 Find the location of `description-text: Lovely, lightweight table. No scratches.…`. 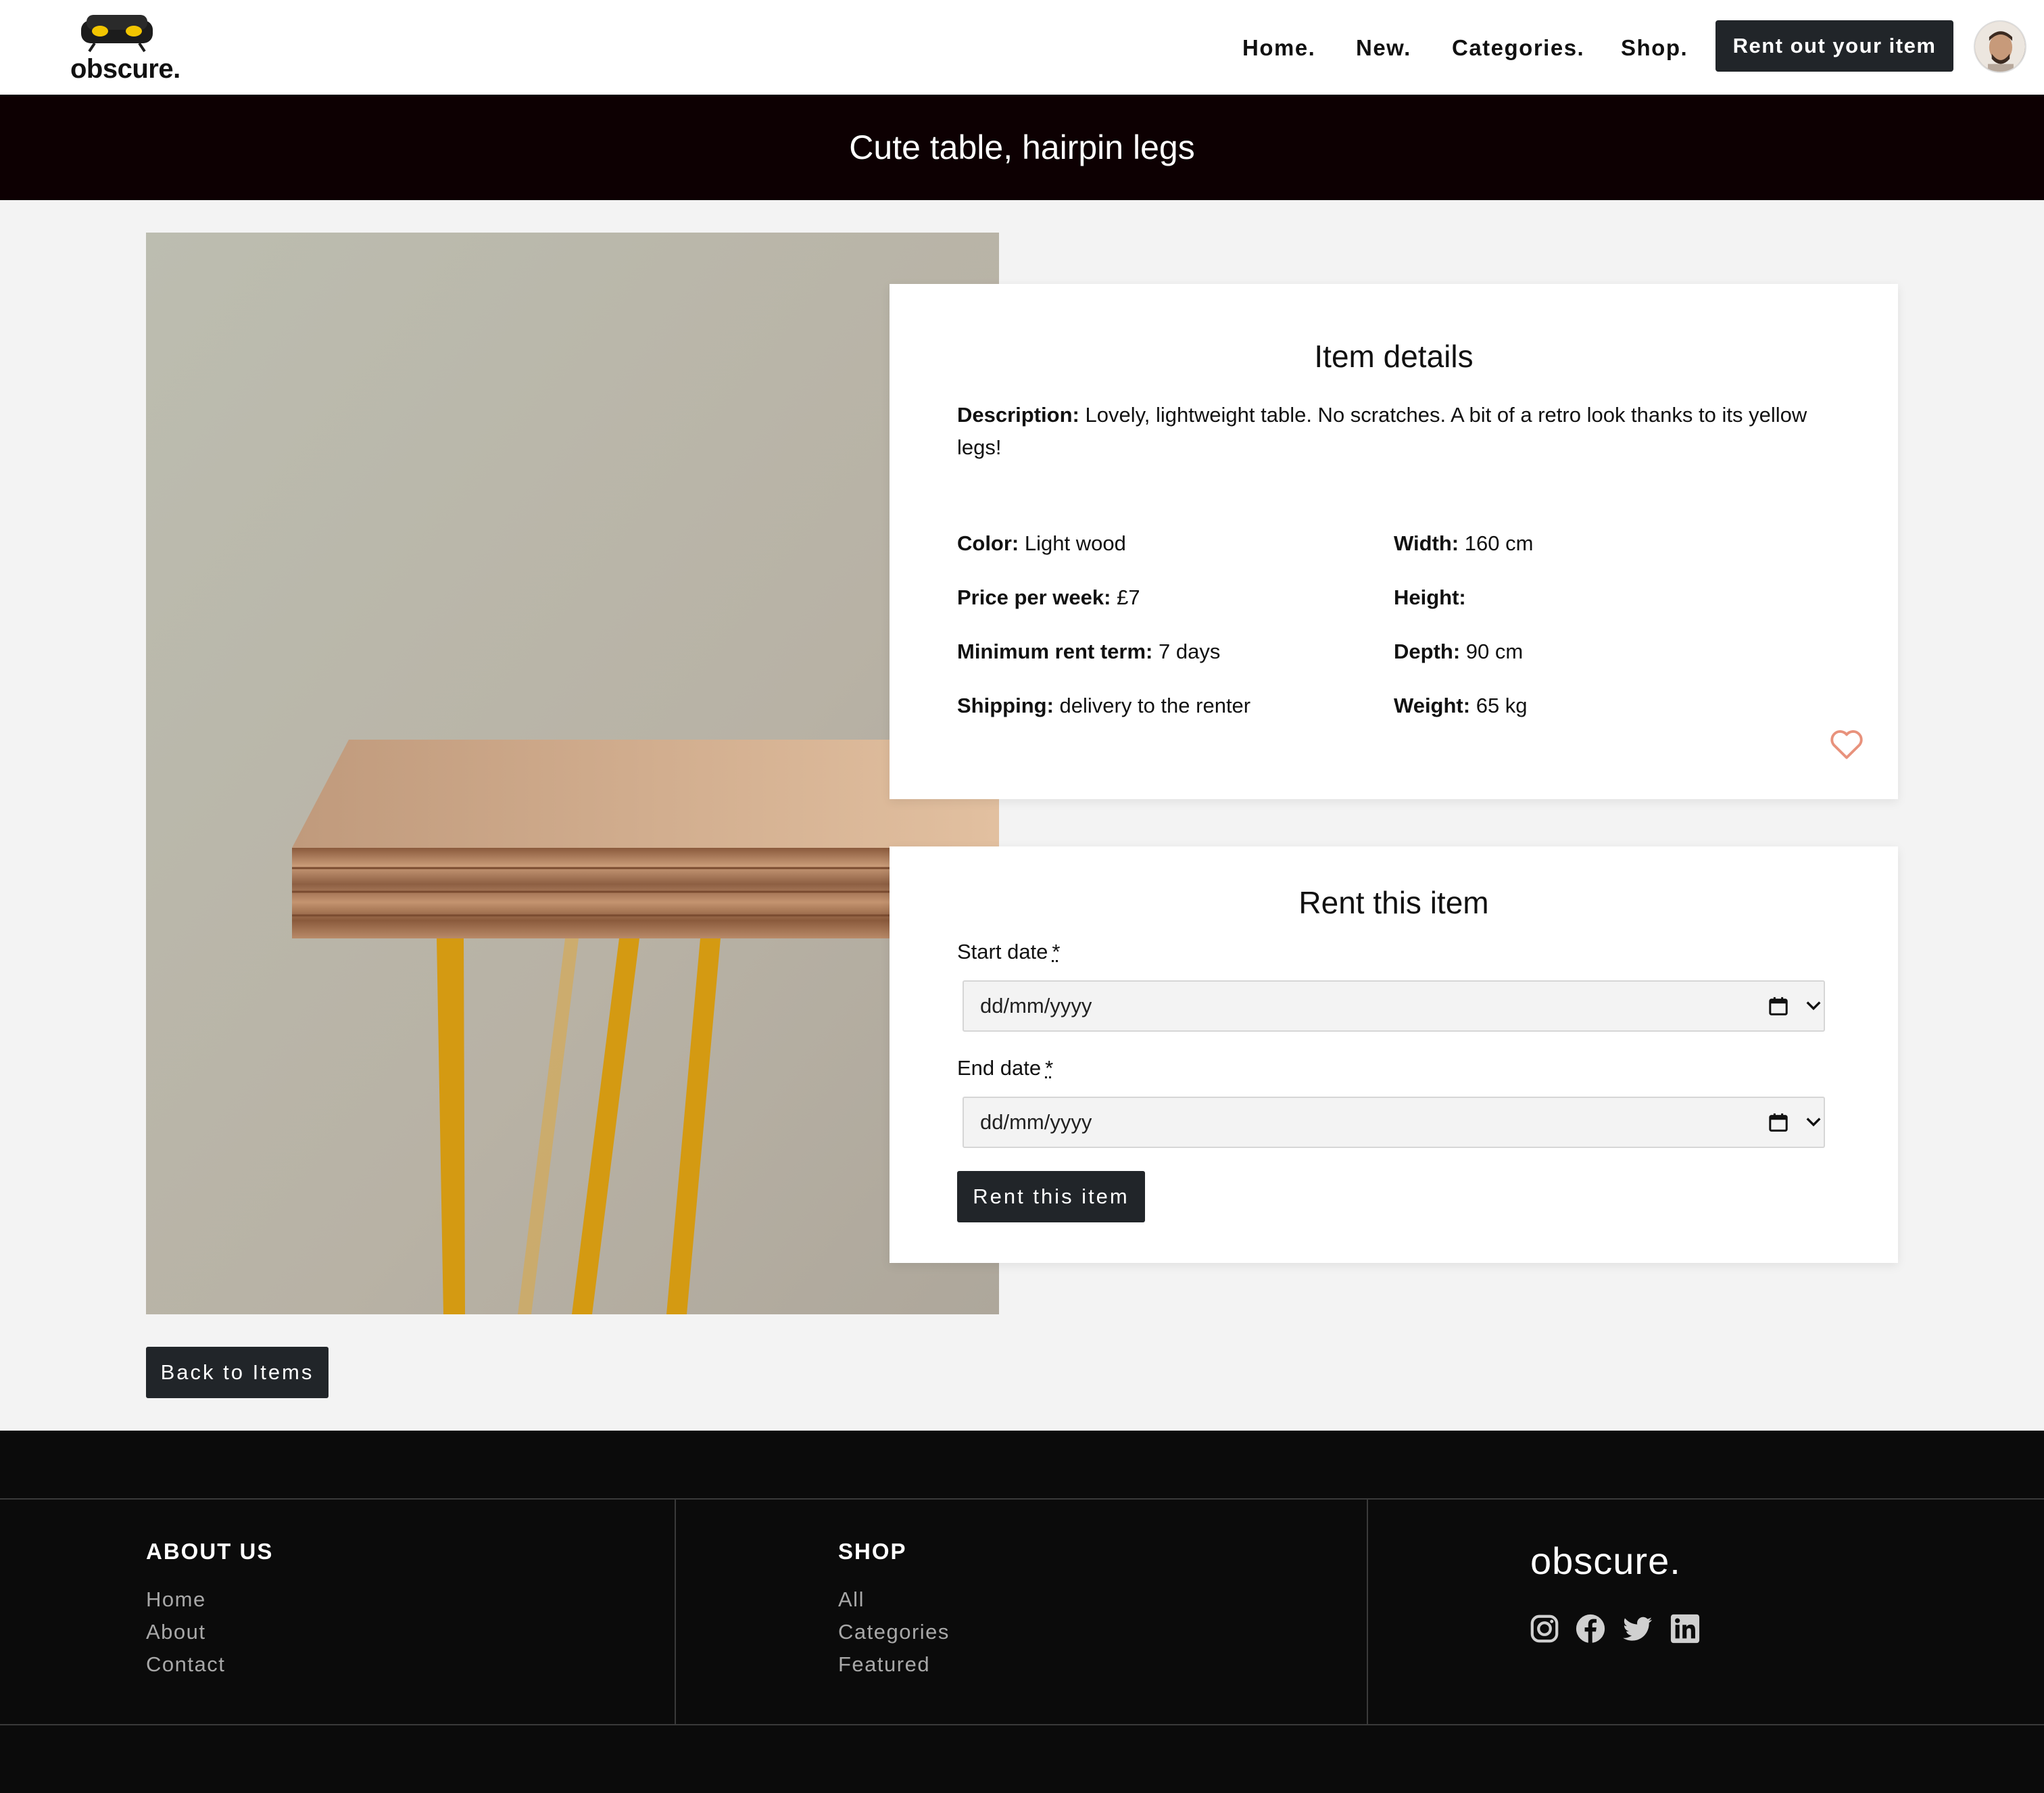

description-text: Lovely, lightweight table. No scratches.… is located at coordinates (1382, 431).